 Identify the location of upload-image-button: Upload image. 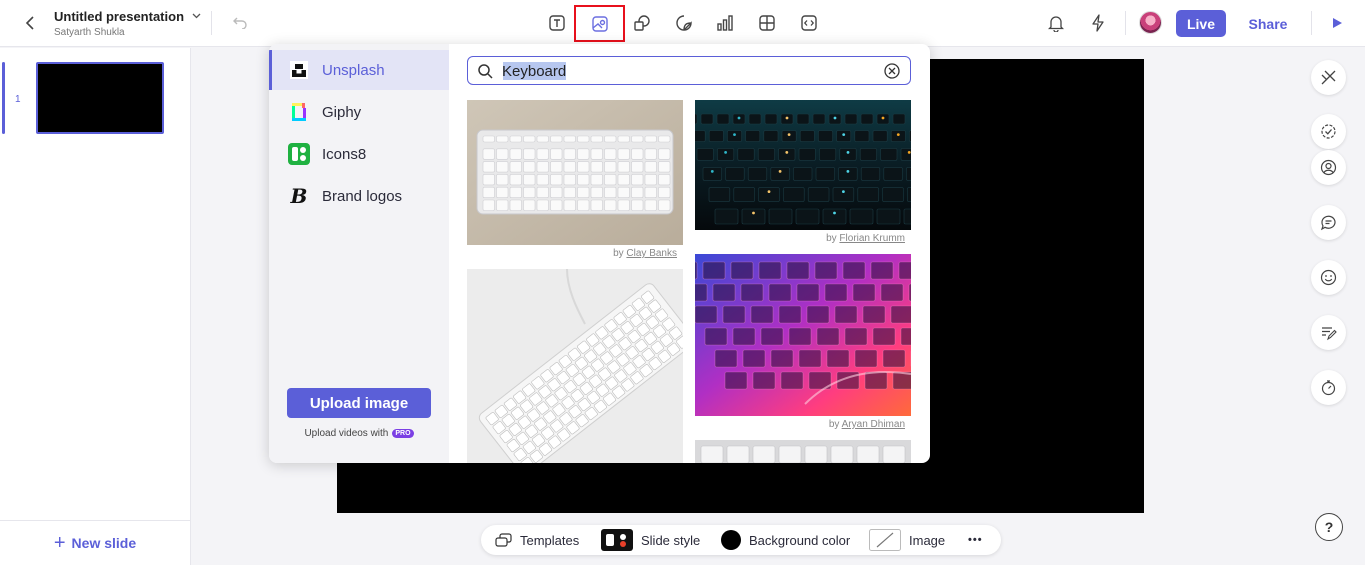
(359, 403).